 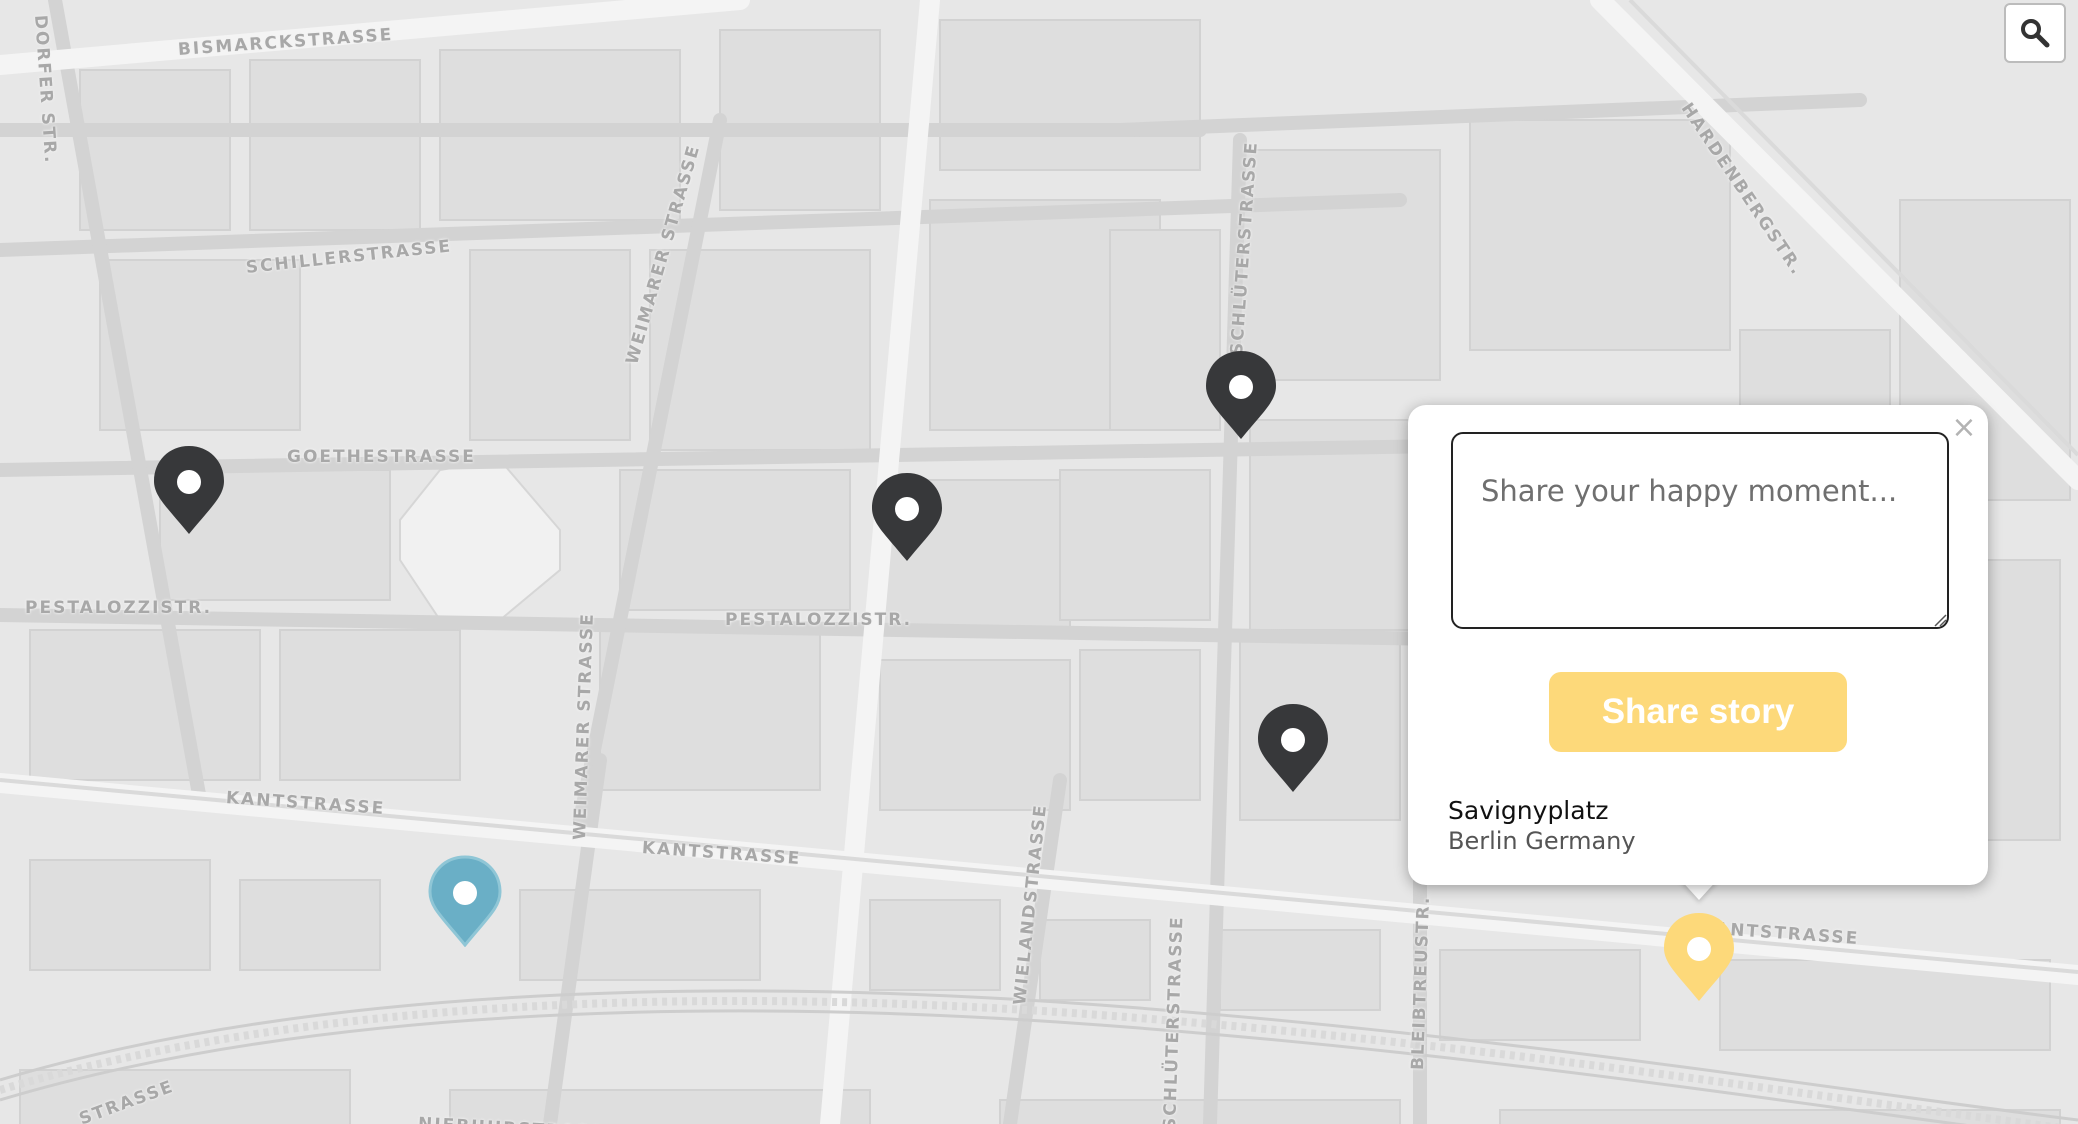 What do you see at coordinates (1698, 712) in the screenshot?
I see `share-story-button: Share story` at bounding box center [1698, 712].